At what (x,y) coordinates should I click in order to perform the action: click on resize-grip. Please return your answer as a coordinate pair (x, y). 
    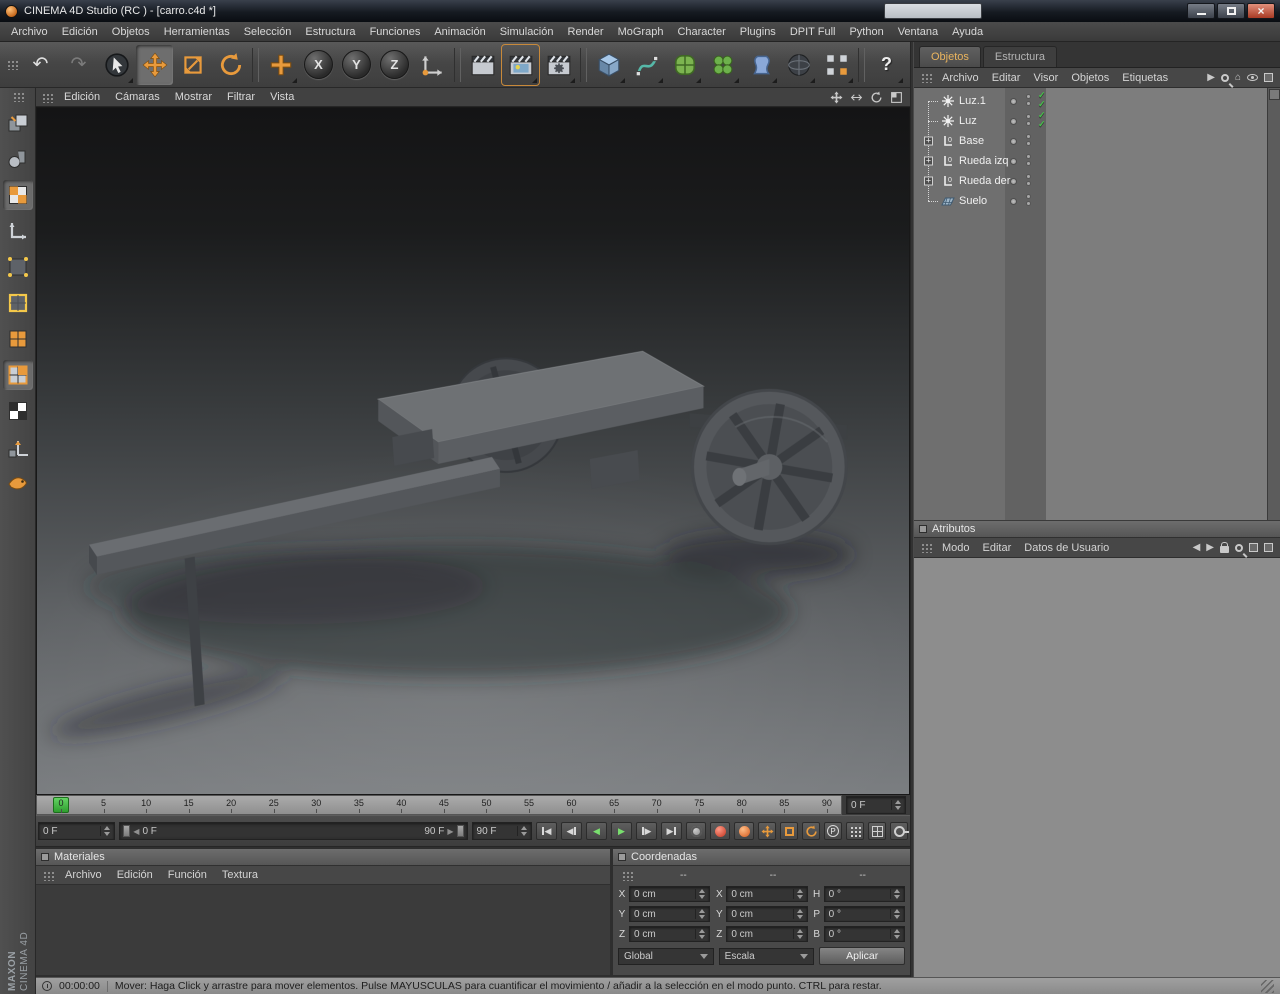
    Looking at the image, I should click on (1267, 986).